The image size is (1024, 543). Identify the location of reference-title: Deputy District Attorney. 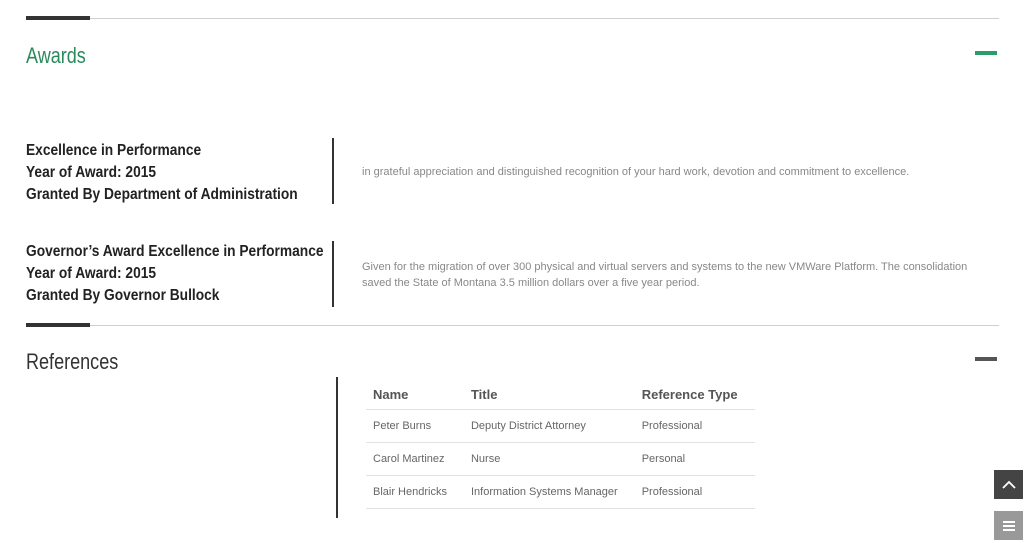
(549, 426).